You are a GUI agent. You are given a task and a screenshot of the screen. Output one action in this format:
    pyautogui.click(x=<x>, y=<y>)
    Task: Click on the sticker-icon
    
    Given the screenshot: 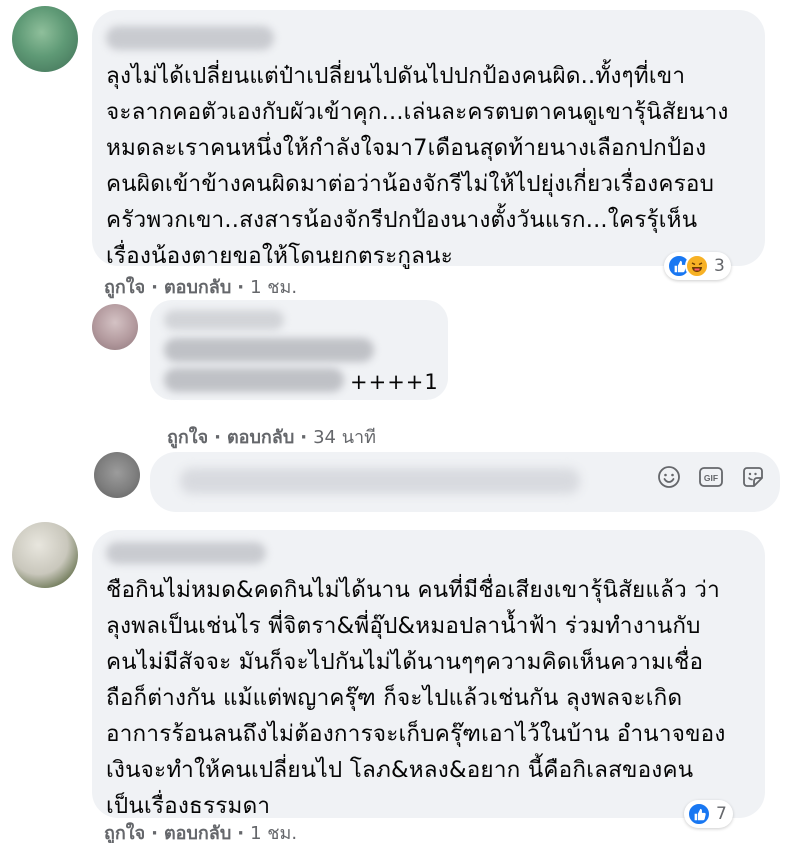 What is the action you would take?
    pyautogui.click(x=753, y=477)
    